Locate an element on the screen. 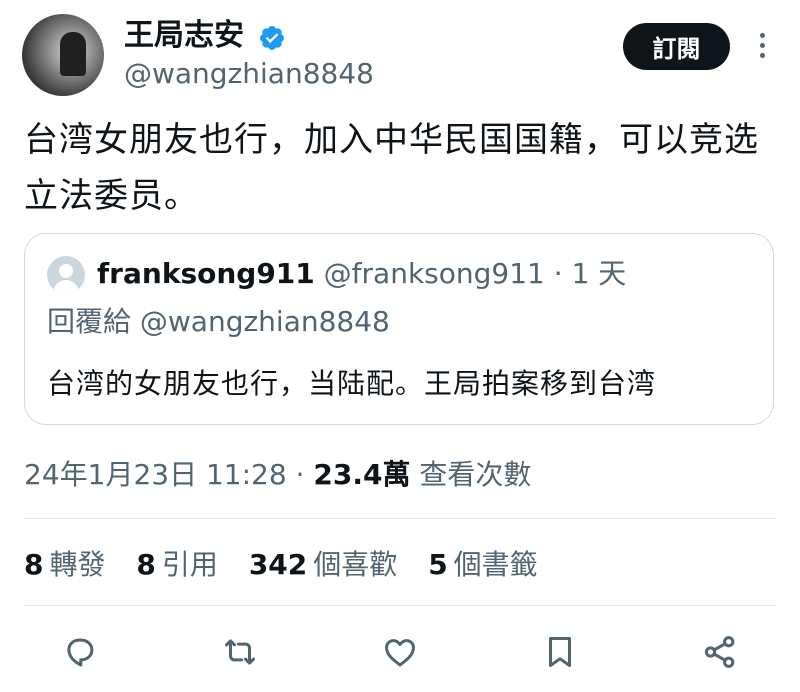 This screenshot has height=692, width=800. stat-bookmarks: 5 個書籤 is located at coordinates (483, 565).